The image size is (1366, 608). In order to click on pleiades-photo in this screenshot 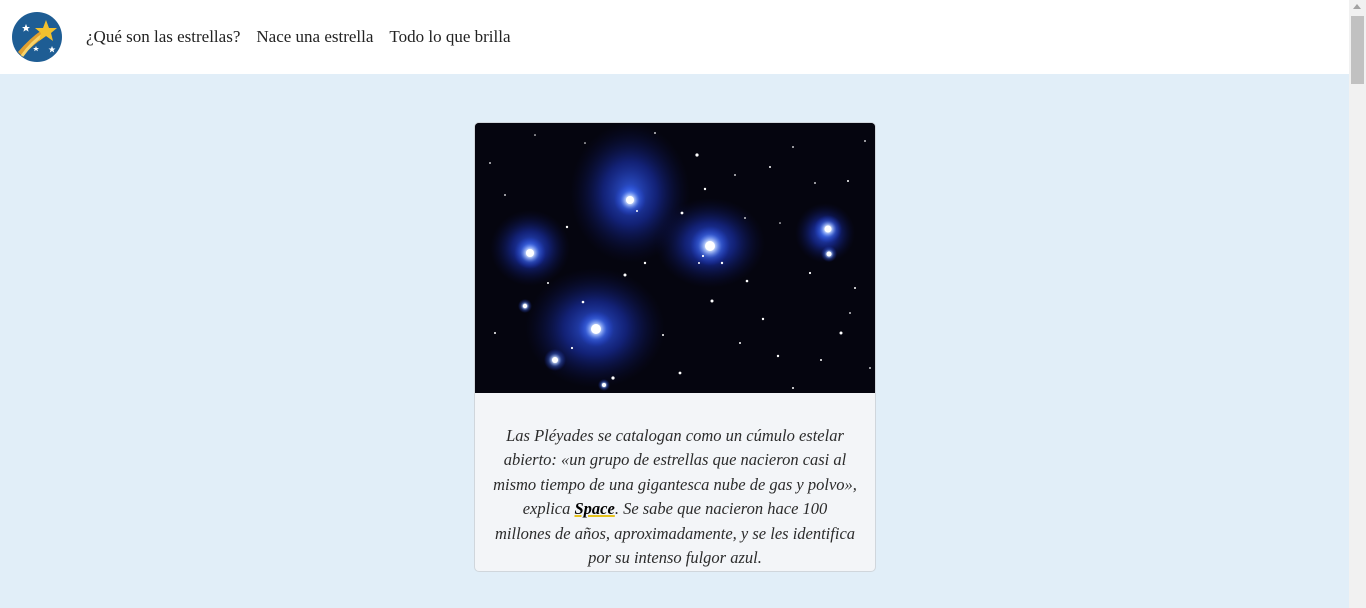, I will do `click(675, 258)`.